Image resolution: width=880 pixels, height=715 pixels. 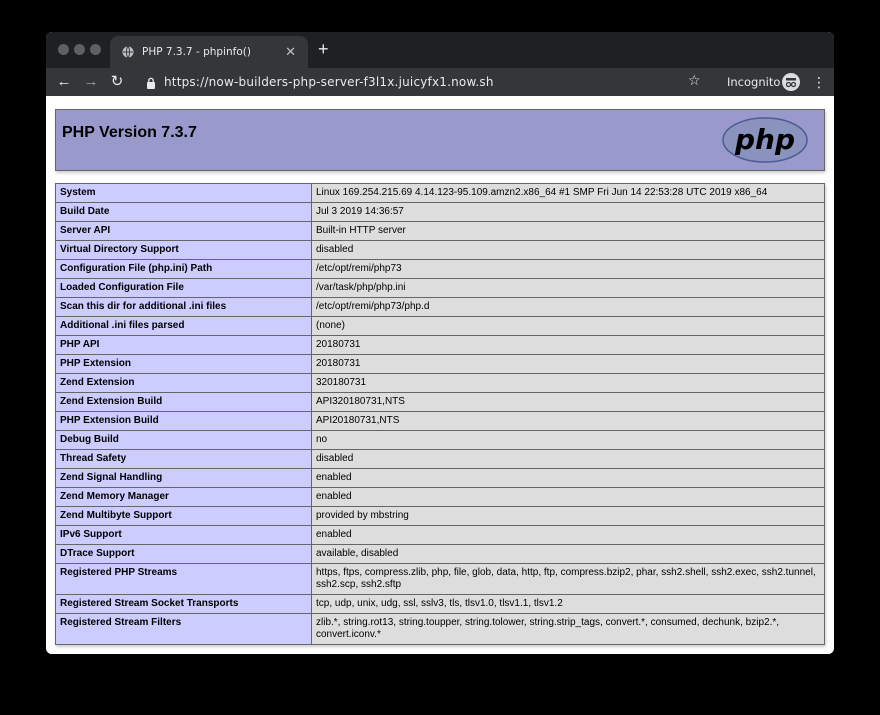 I want to click on table-row: Zend Extension 320180731, so click(x=440, y=383).